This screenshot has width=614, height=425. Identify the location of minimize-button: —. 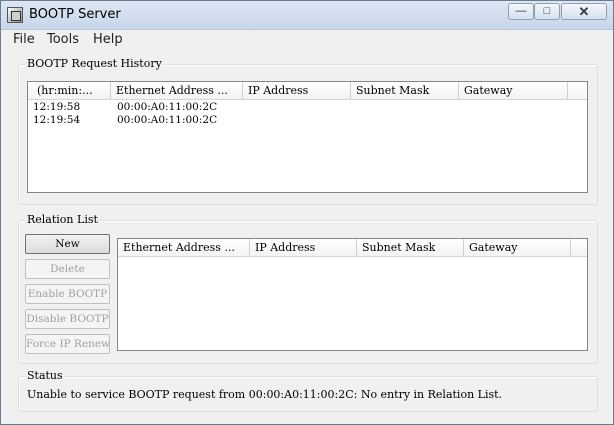
(521, 11).